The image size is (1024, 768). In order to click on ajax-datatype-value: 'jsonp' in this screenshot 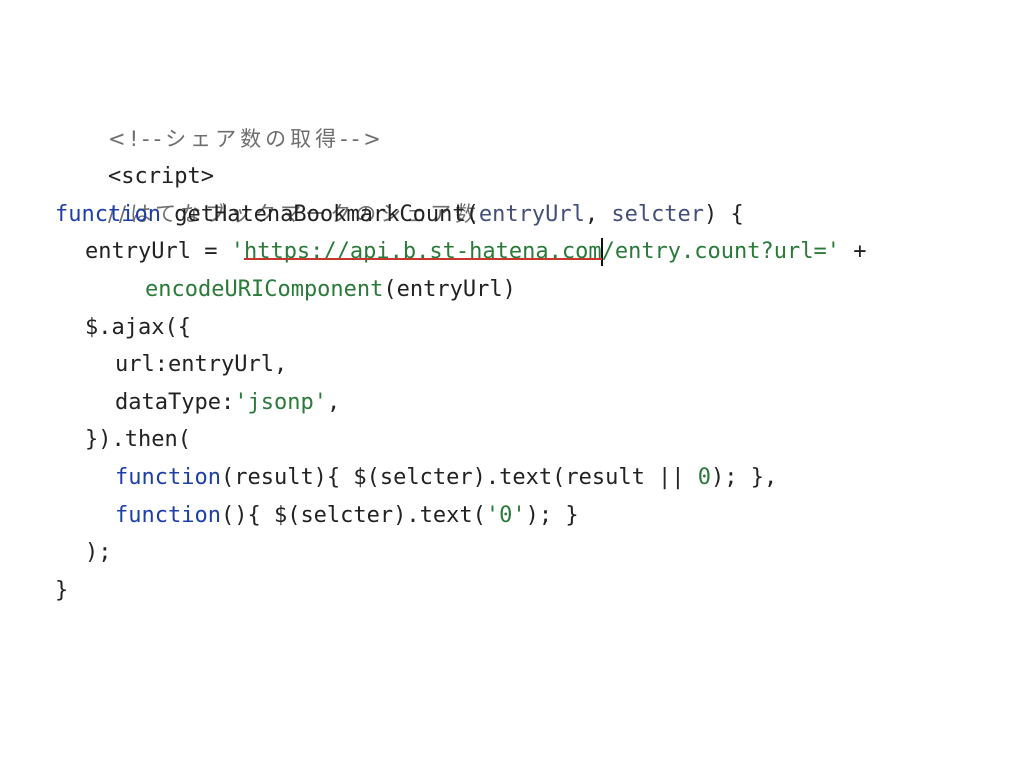, I will do `click(280, 402)`.